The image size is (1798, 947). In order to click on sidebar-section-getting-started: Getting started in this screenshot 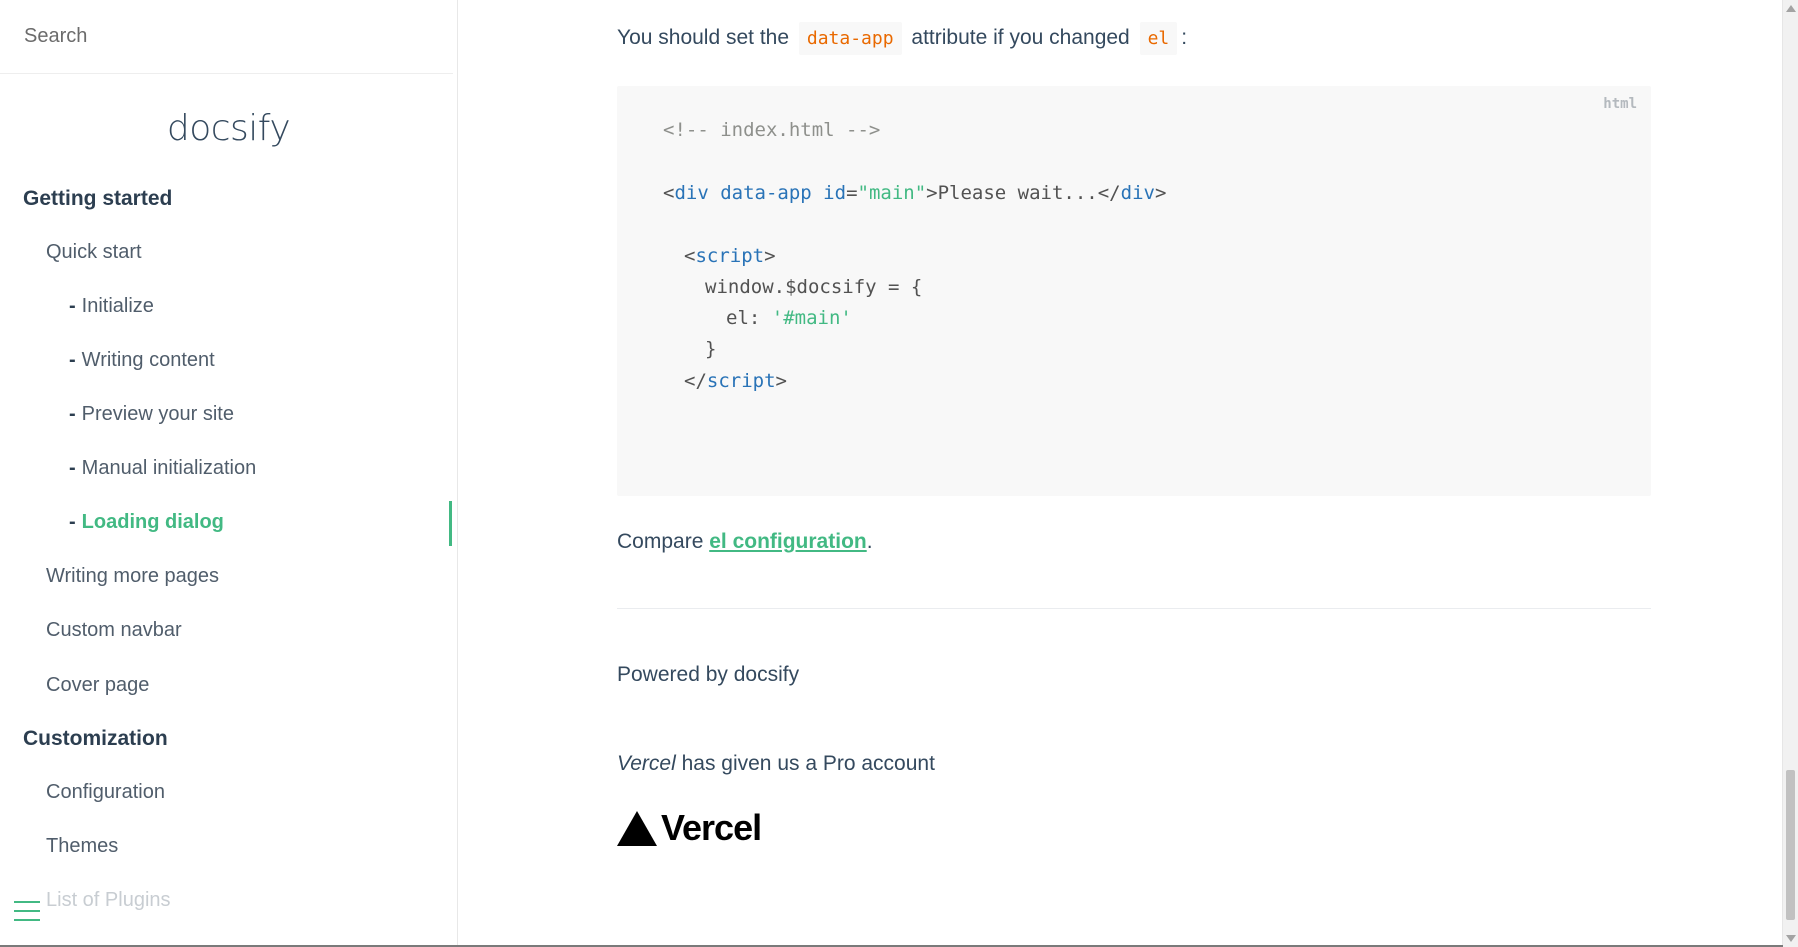, I will do `click(97, 199)`.